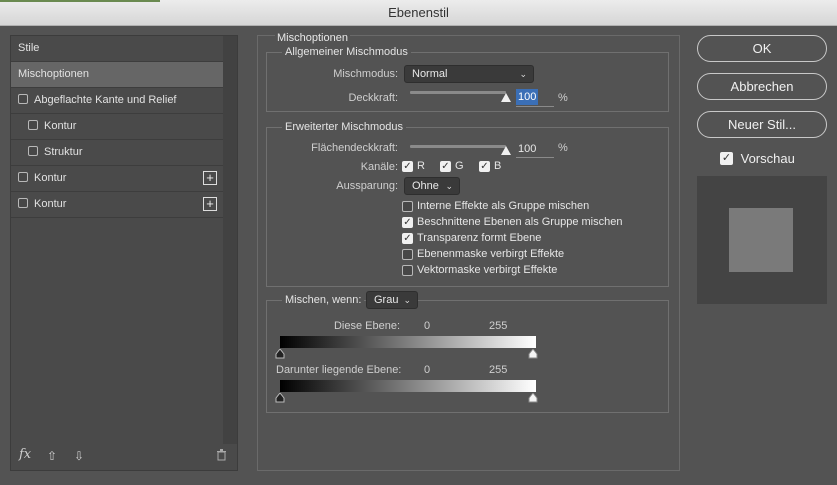 This screenshot has height=485, width=837. Describe the element at coordinates (452, 166) in the screenshot. I see `channel-g-checkbox: ✓ G` at that location.